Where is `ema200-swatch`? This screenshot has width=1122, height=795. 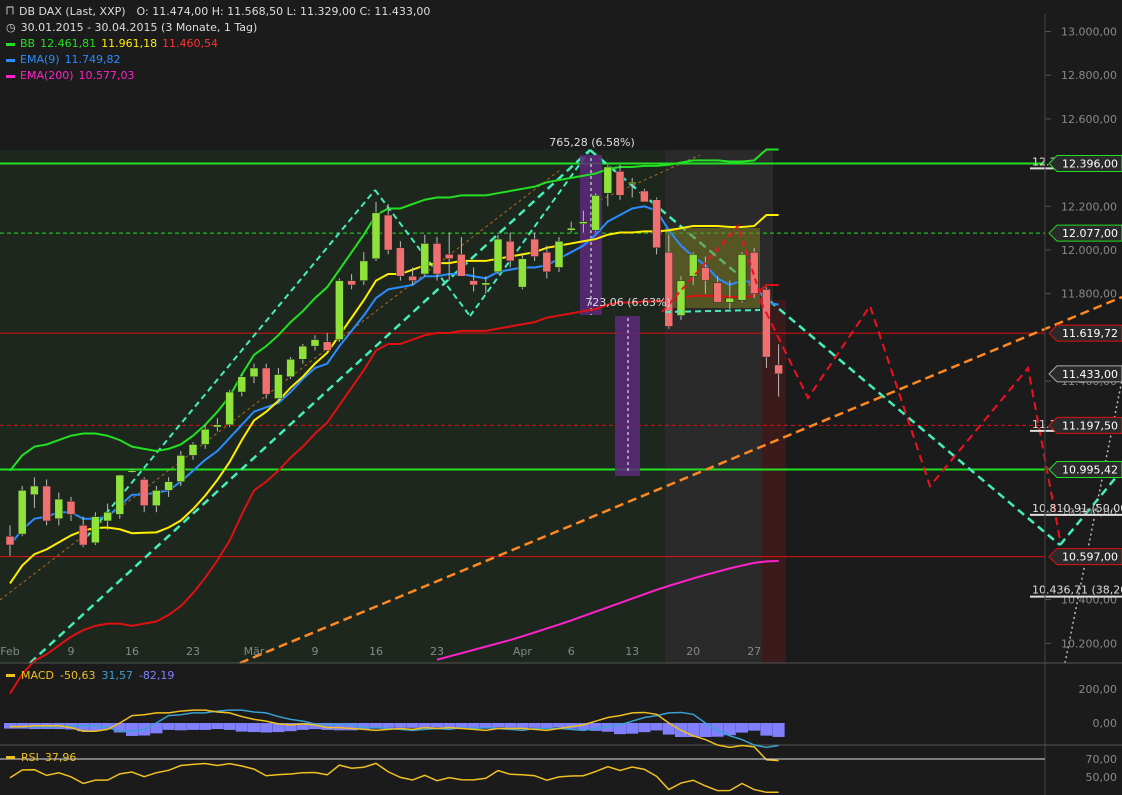 ema200-swatch is located at coordinates (10, 76).